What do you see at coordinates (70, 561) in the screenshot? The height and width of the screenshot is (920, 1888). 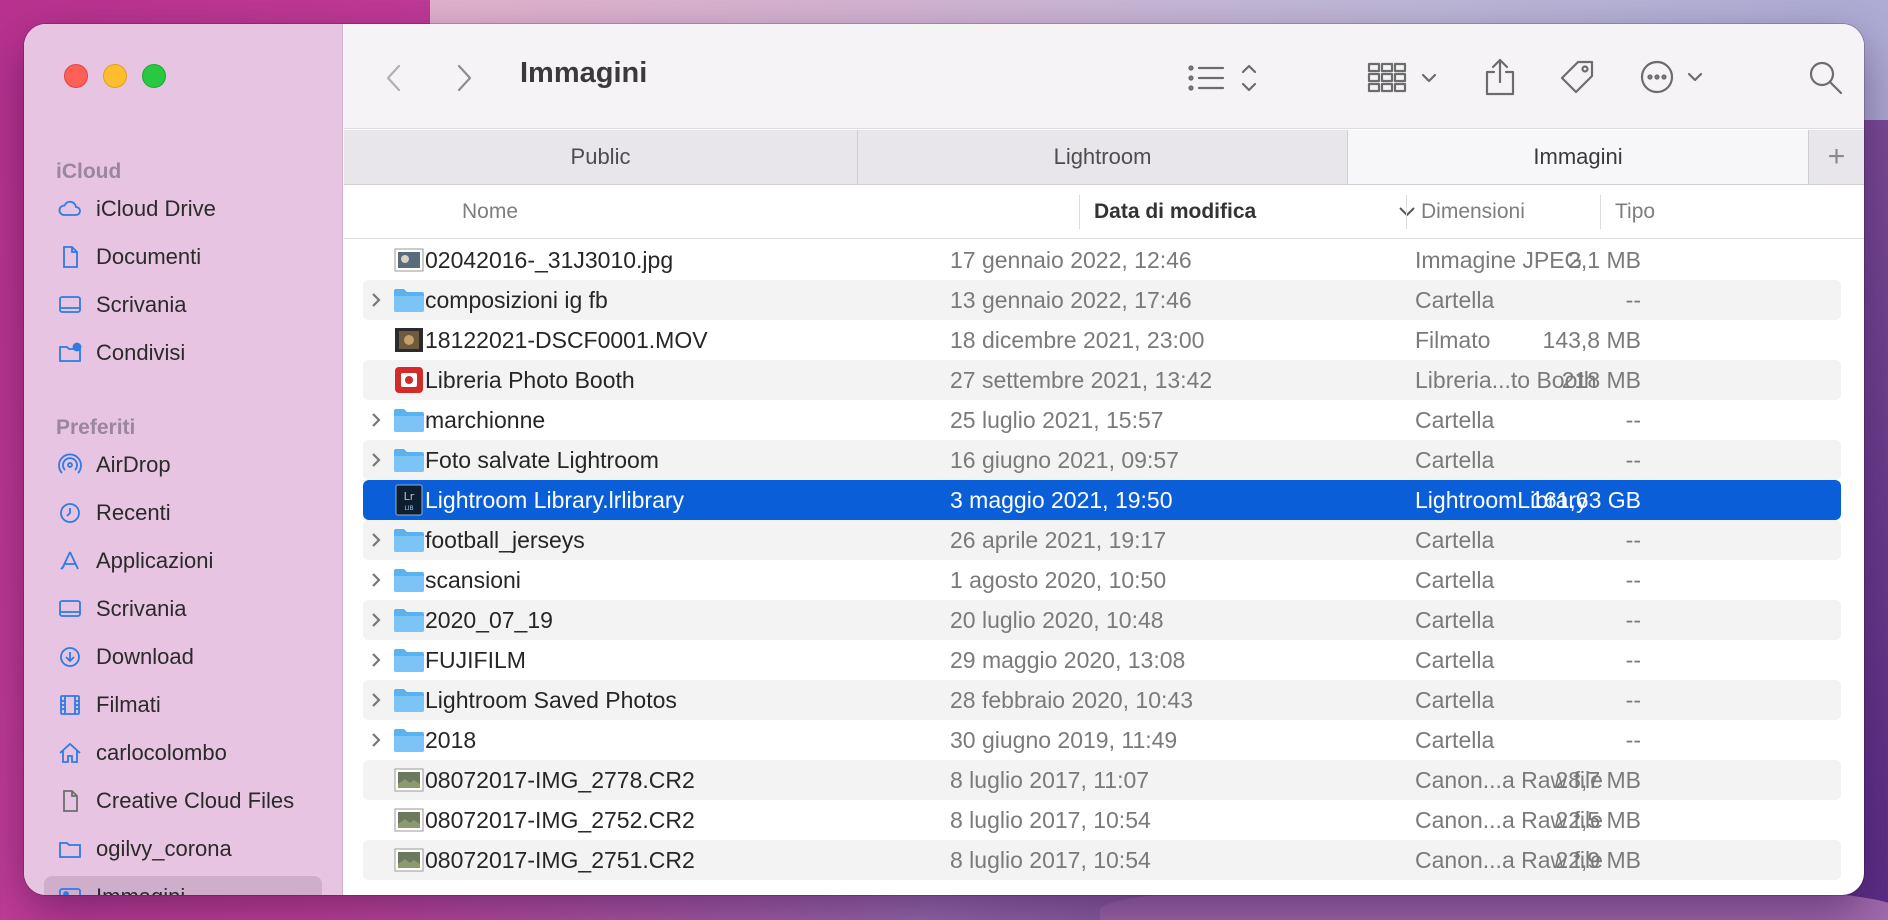 I see `applications-icon` at bounding box center [70, 561].